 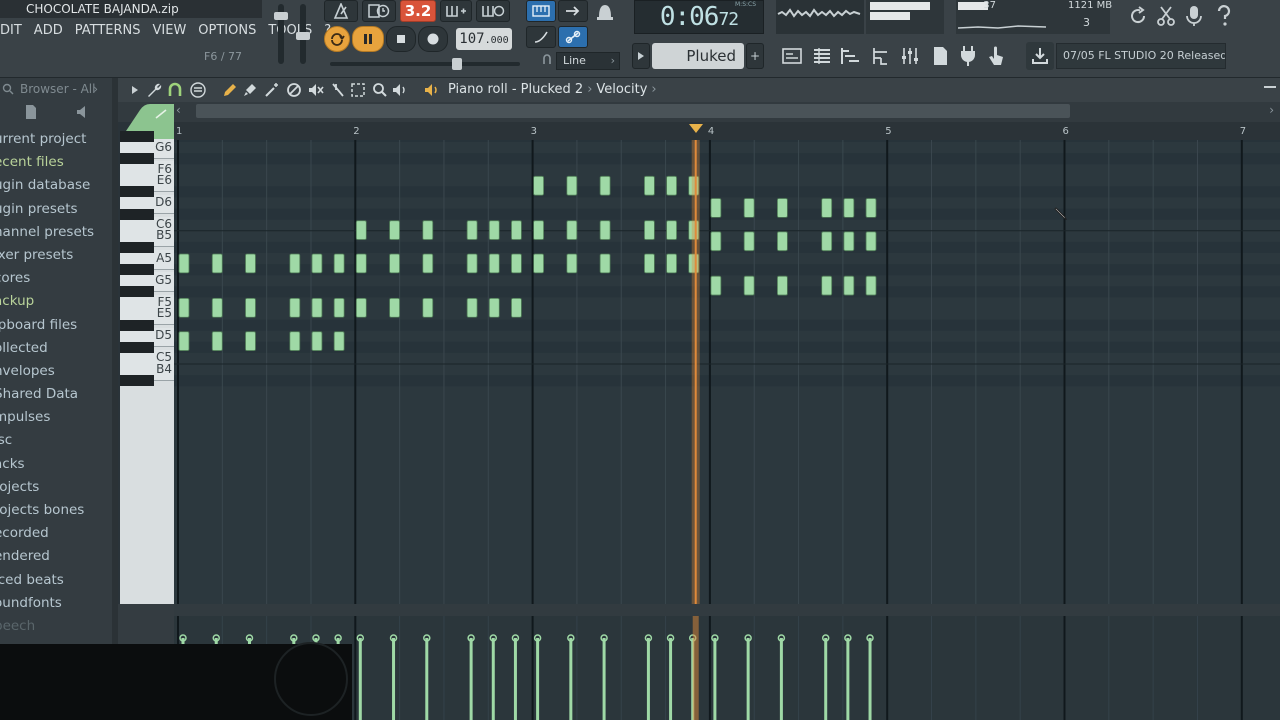 What do you see at coordinates (227, 31) in the screenshot?
I see `menu-item: OPTIONS` at bounding box center [227, 31].